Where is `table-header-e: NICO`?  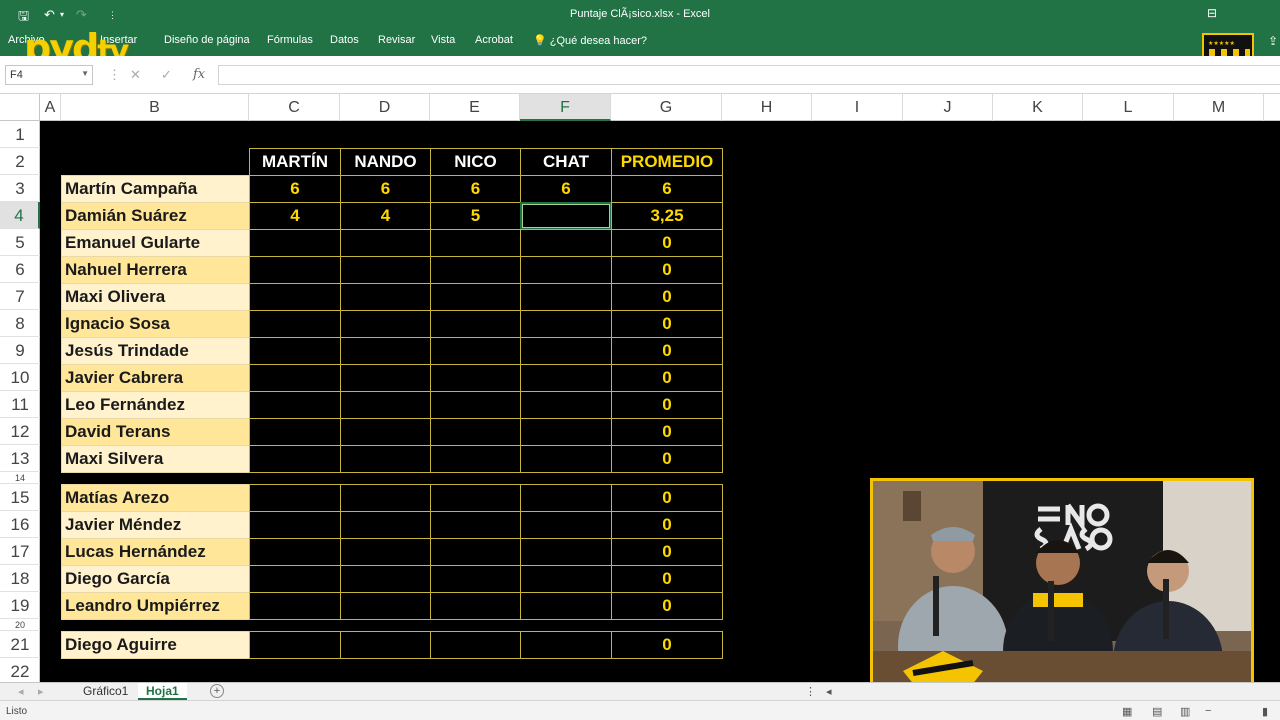
table-header-e: NICO is located at coordinates (475, 162).